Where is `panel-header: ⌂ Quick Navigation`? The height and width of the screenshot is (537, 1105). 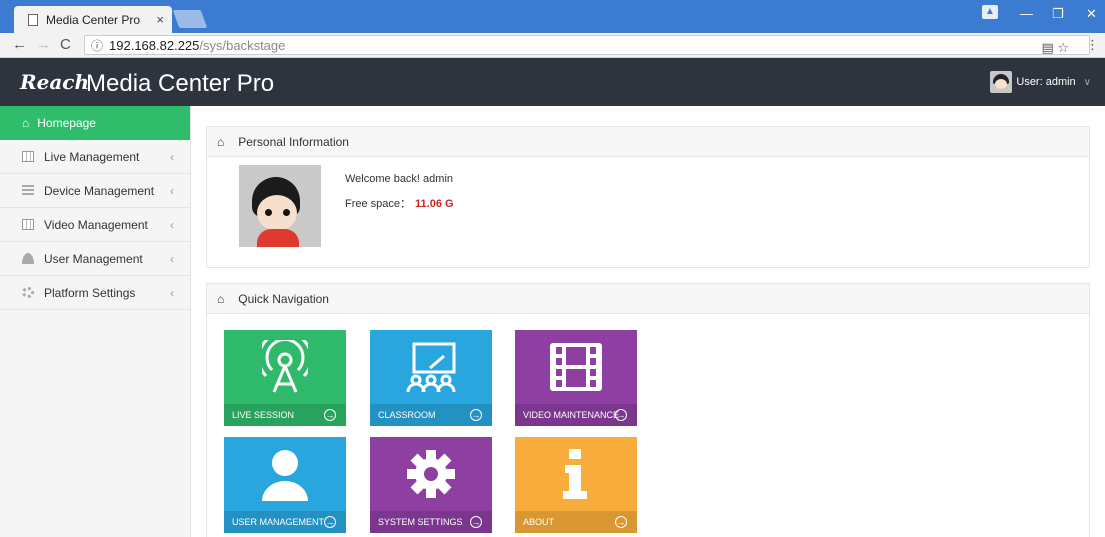
panel-header: ⌂ Quick Navigation is located at coordinates (648, 299).